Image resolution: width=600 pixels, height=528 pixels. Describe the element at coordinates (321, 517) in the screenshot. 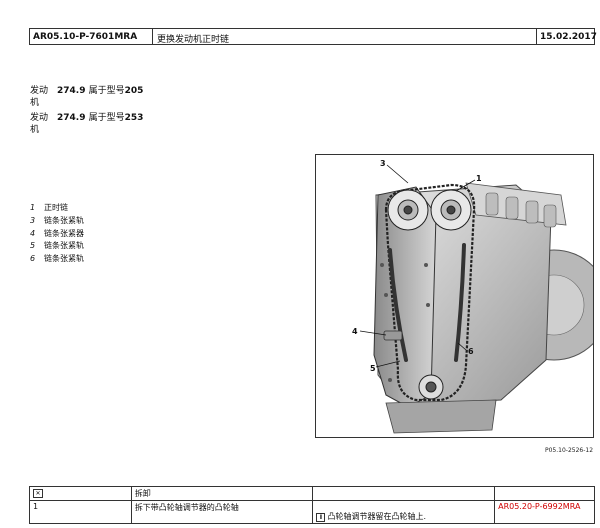

I see `info-icon: i` at that location.